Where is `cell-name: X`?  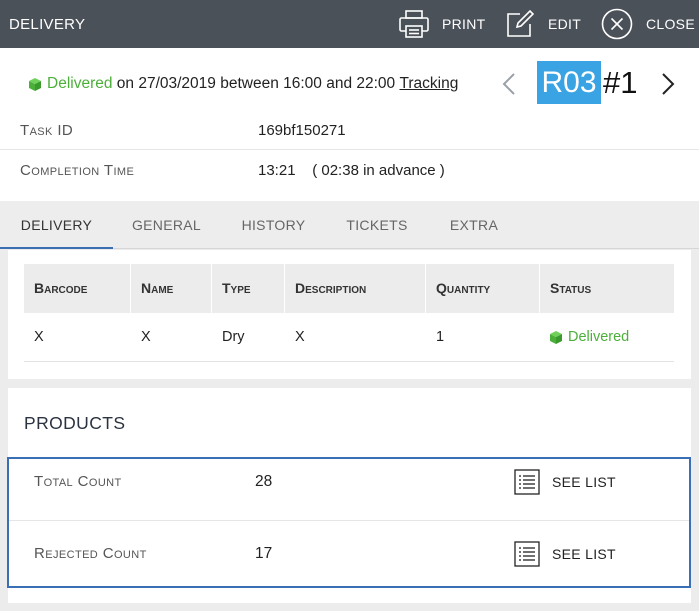
cell-name: X is located at coordinates (146, 337).